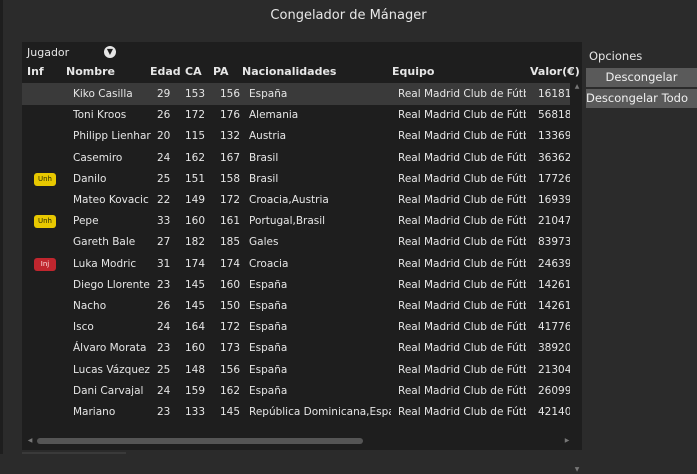 The height and width of the screenshot is (474, 697). What do you see at coordinates (554, 94) in the screenshot?
I see `cell-value: 161818` at bounding box center [554, 94].